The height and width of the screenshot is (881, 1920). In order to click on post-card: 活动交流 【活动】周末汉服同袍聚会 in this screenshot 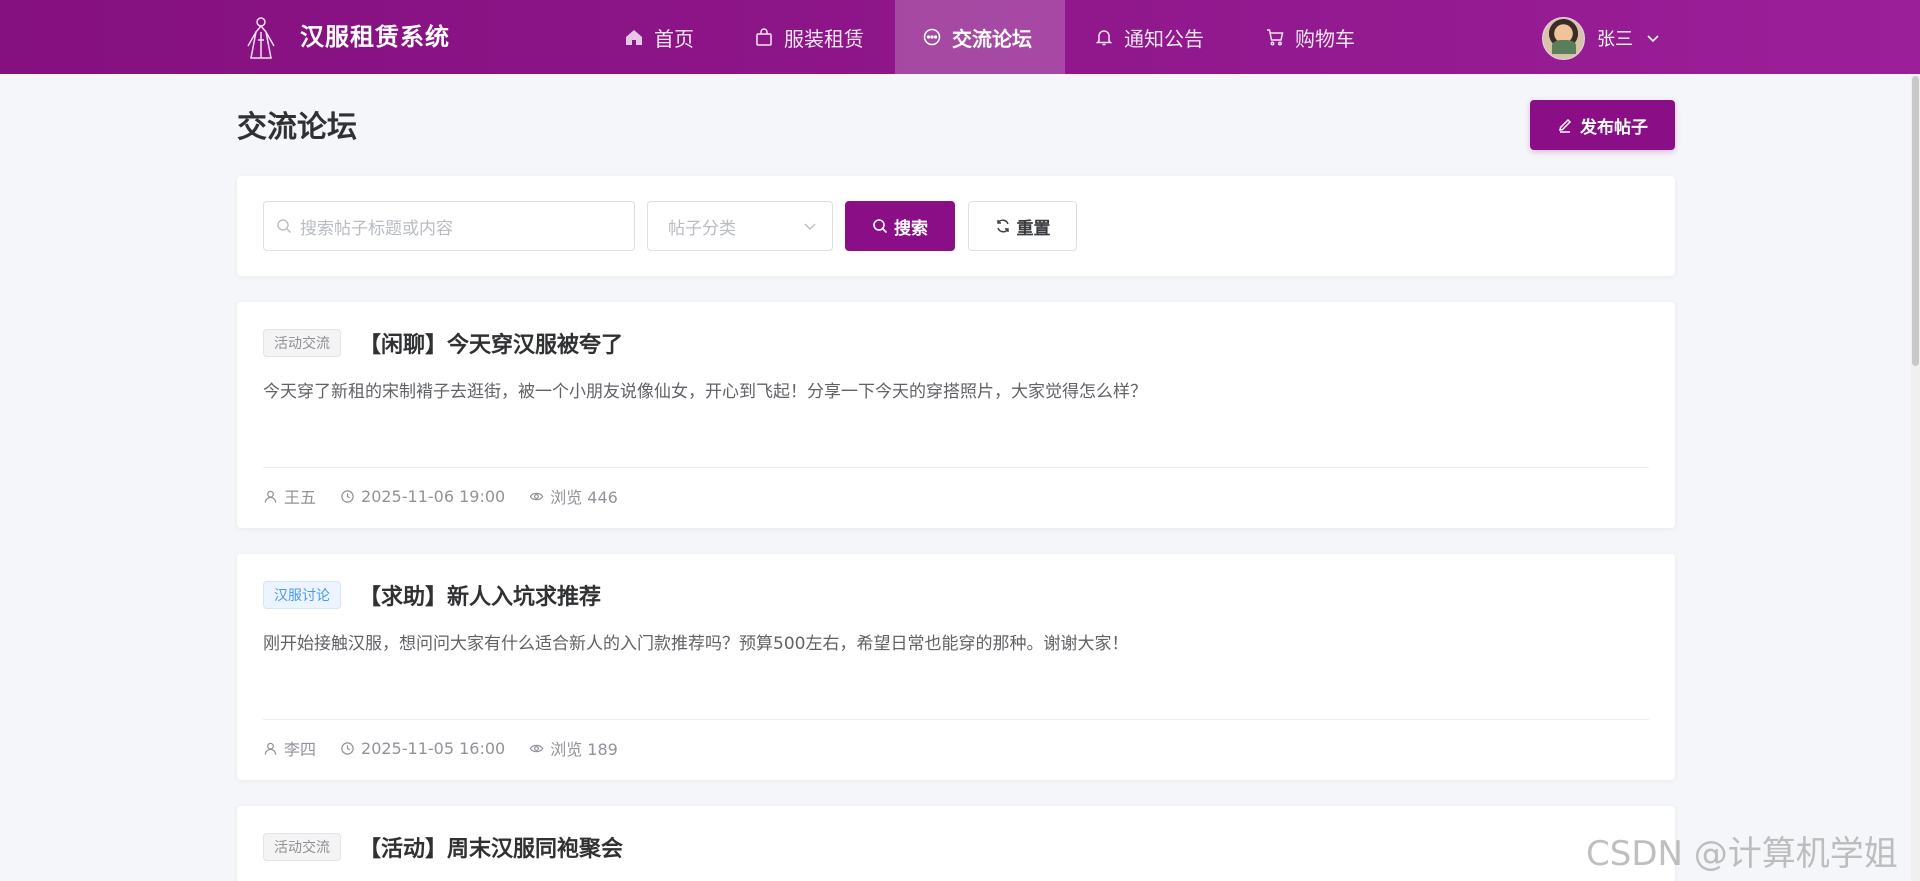, I will do `click(956, 843)`.